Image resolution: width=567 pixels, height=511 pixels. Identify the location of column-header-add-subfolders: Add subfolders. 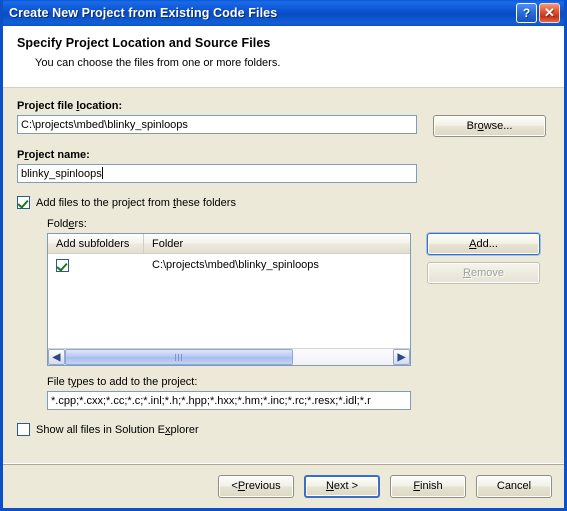
(96, 243).